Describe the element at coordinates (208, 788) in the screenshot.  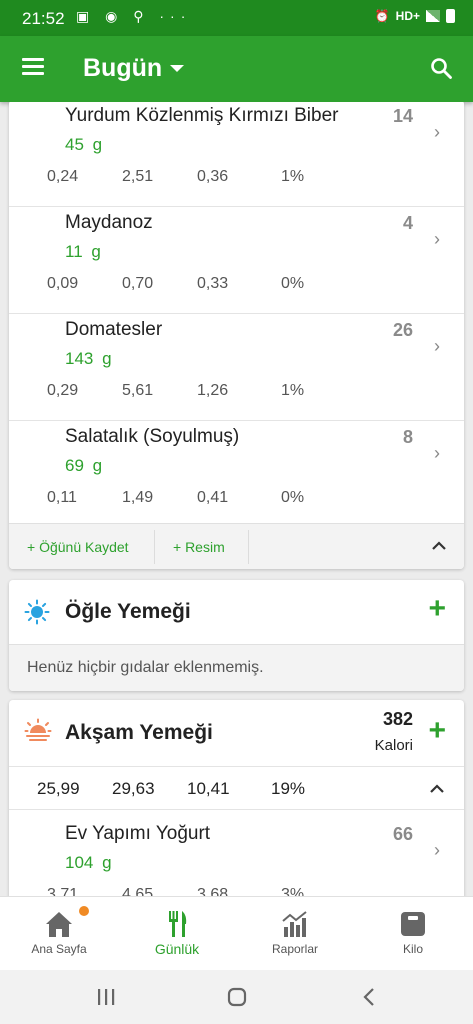
I see `summary-protein: 10,41` at that location.